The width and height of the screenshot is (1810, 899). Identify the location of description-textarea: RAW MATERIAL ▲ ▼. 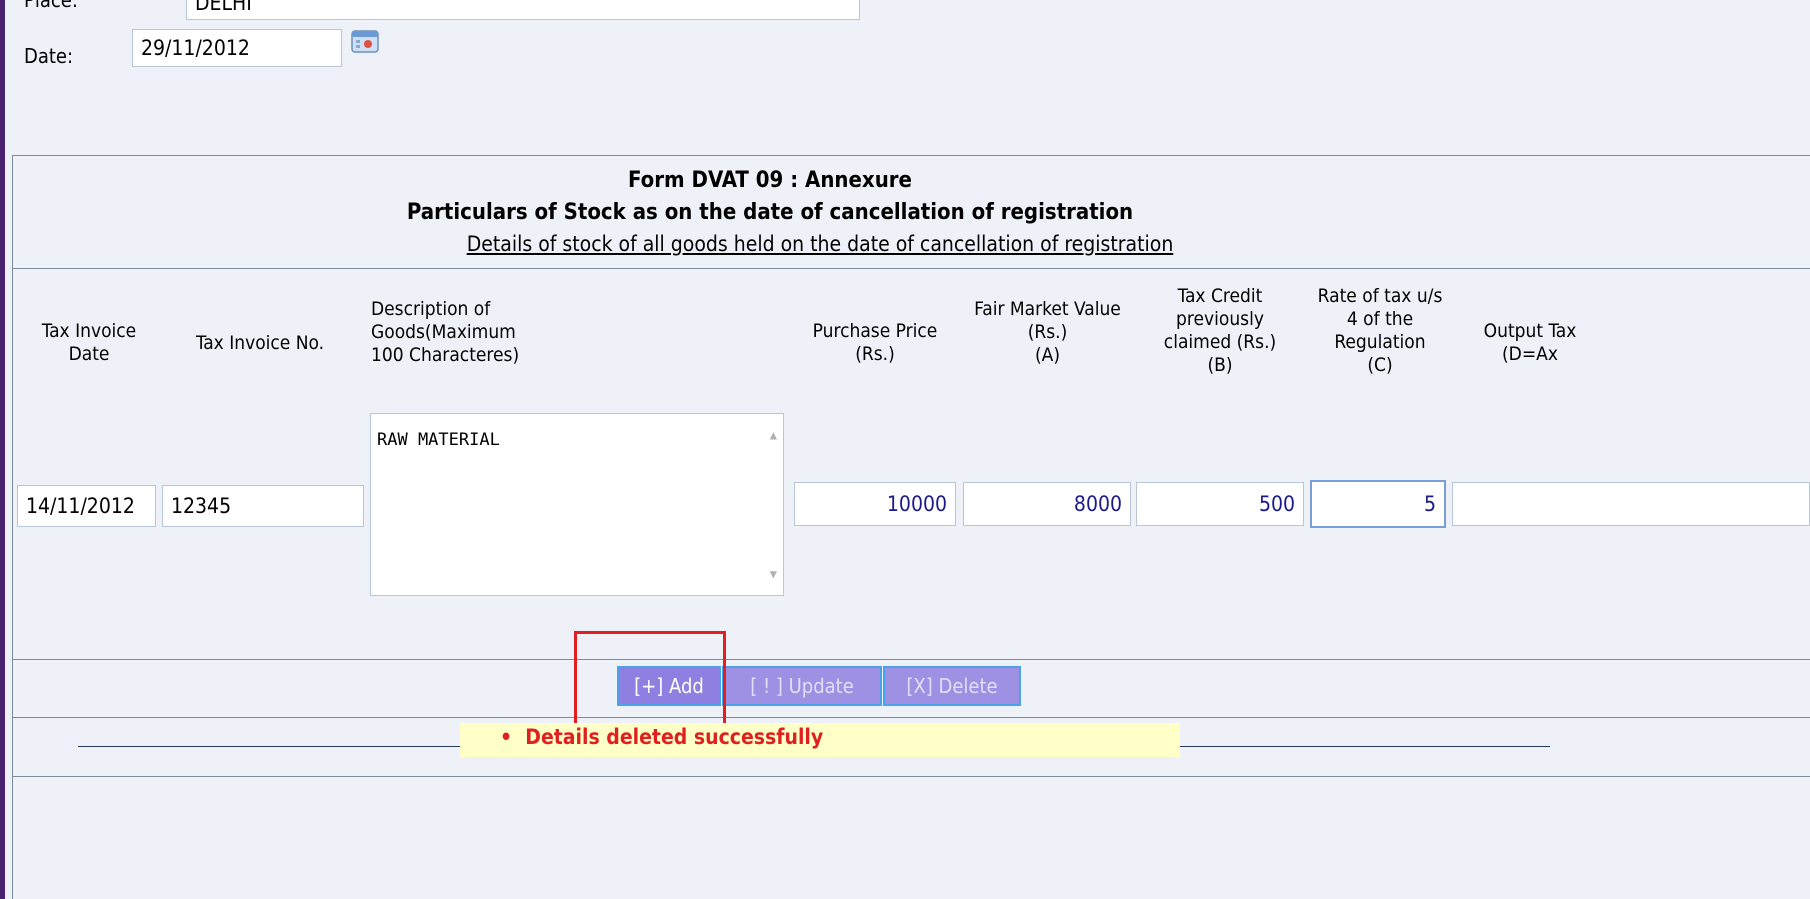
(577, 504).